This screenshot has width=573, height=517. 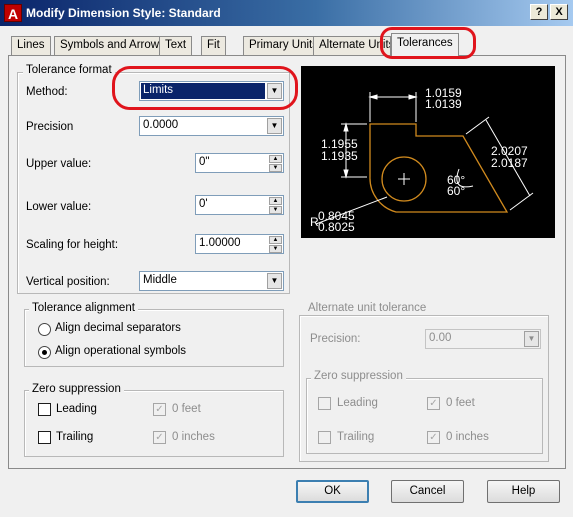 I want to click on upper-value-spinner: 0" ▲ ▼, so click(x=239, y=163).